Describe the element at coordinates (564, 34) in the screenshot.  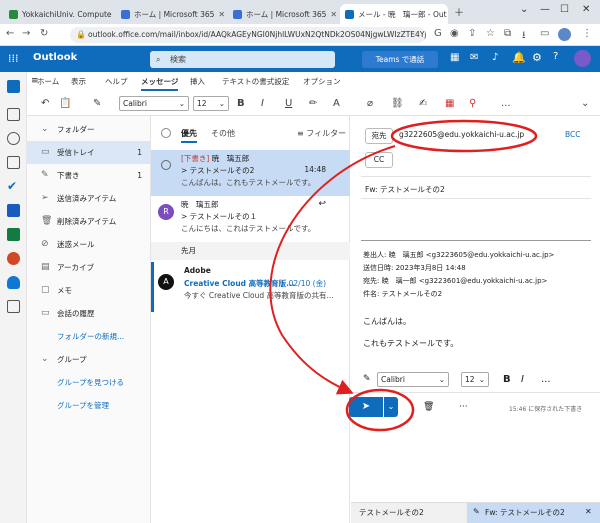
I see `profile-avatar` at that location.